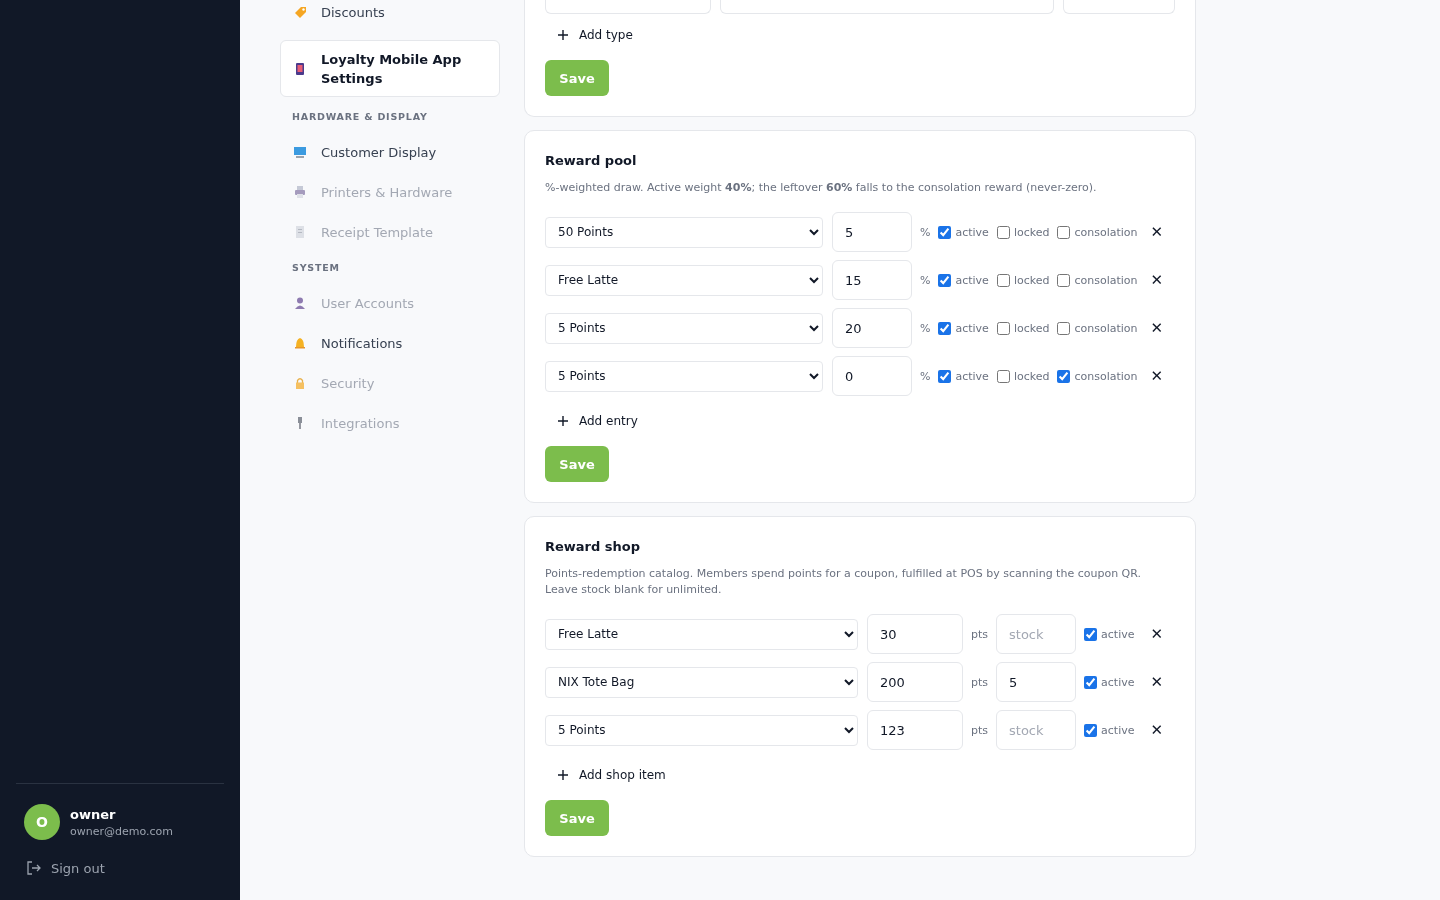 The height and width of the screenshot is (900, 1440). What do you see at coordinates (390, 68) in the screenshot?
I see `sidebar-item: Loyalty Mobile App Settings` at bounding box center [390, 68].